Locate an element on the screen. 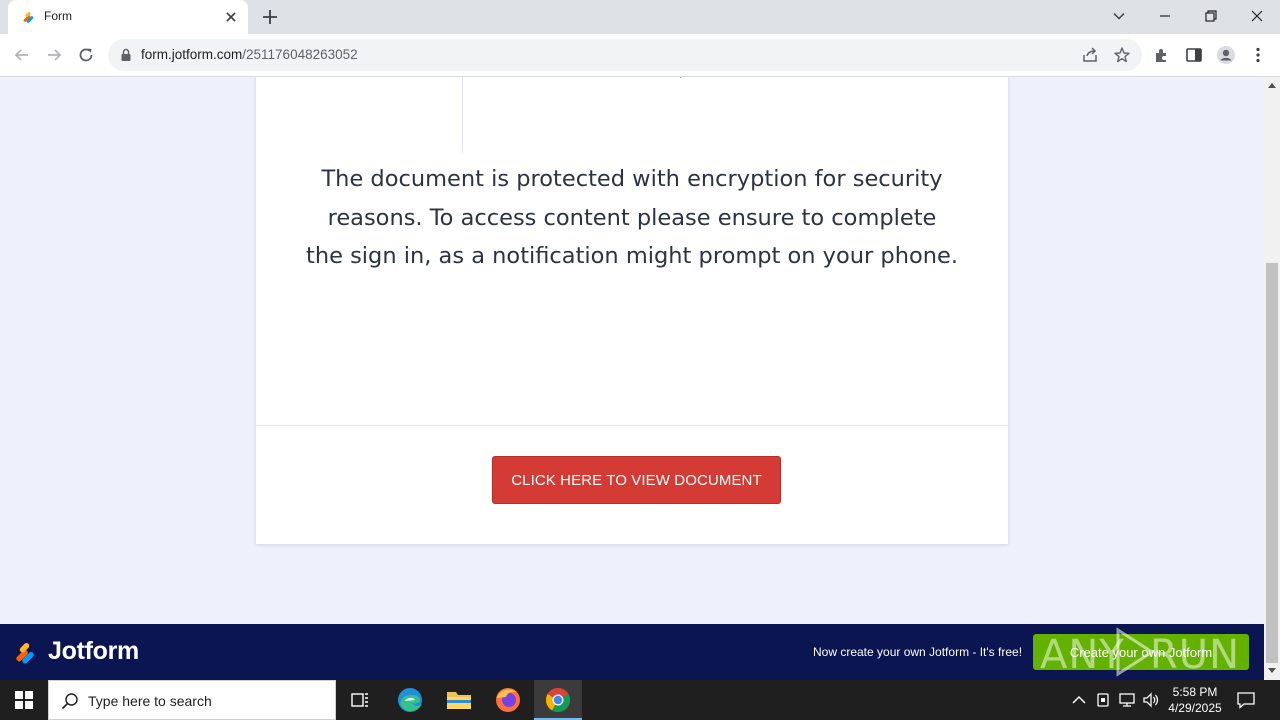 This screenshot has width=1280, height=720. browser-toolbar: form.jotform.com/251176048263052 is located at coordinates (640, 55).